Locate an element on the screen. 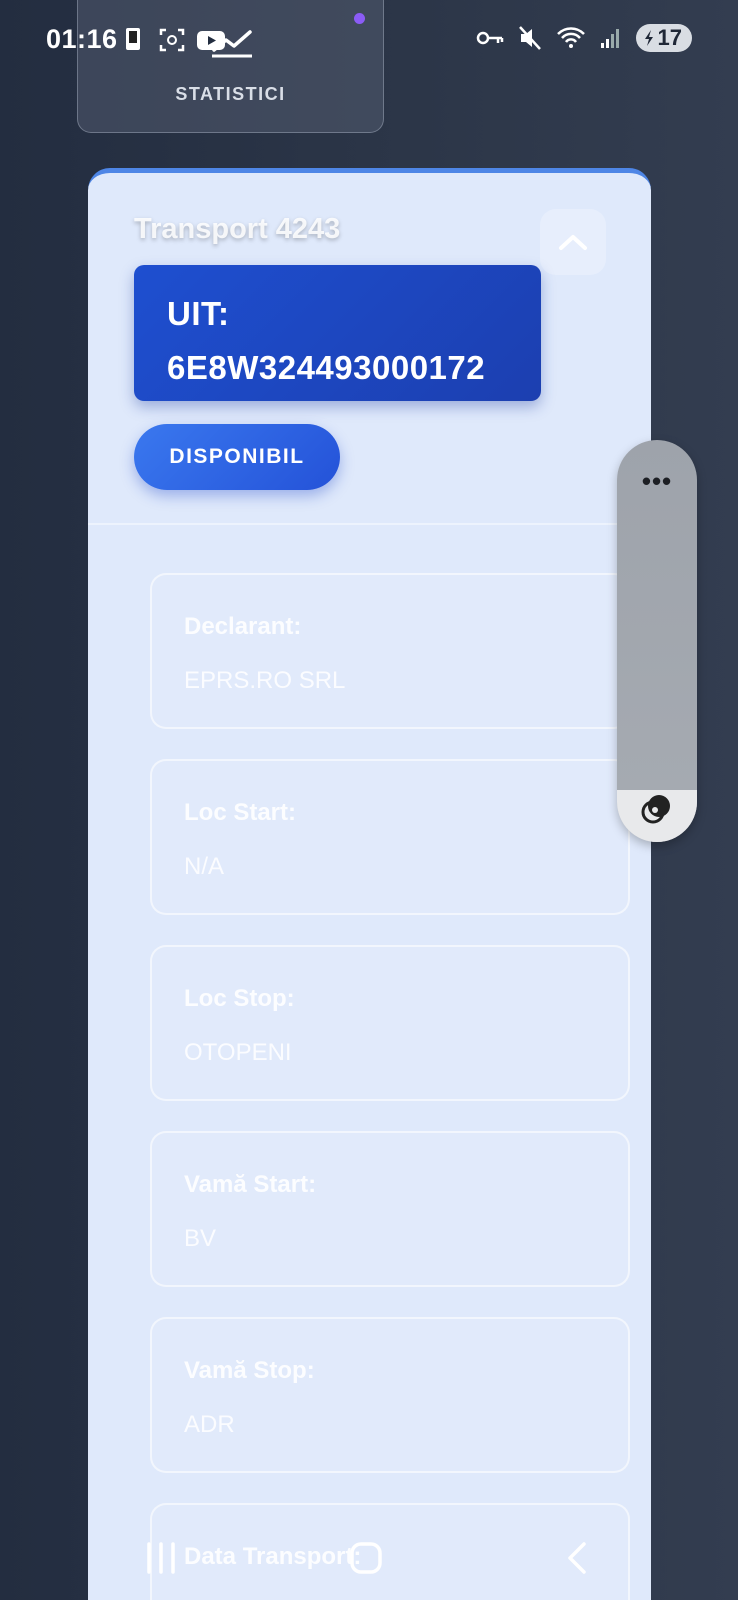 This screenshot has width=738, height=1600. floating-side-panel: ••• is located at coordinates (657, 641).